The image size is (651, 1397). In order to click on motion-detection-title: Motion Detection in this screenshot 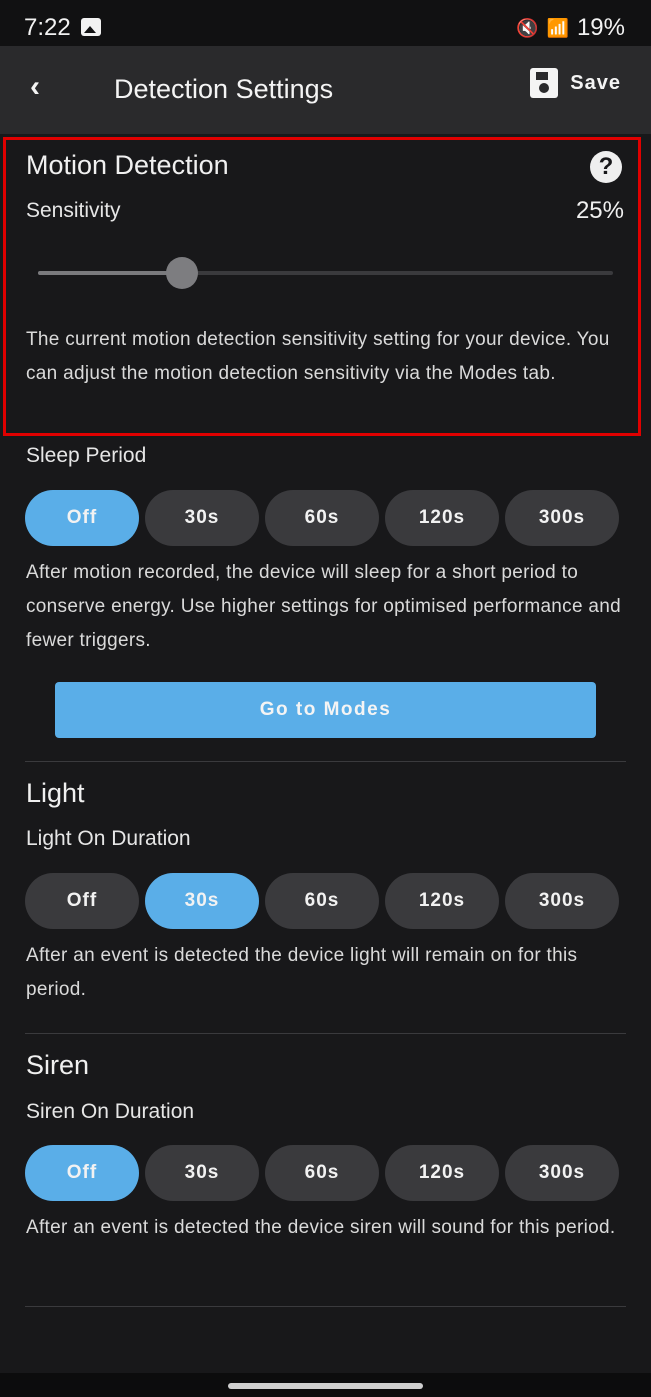, I will do `click(127, 165)`.